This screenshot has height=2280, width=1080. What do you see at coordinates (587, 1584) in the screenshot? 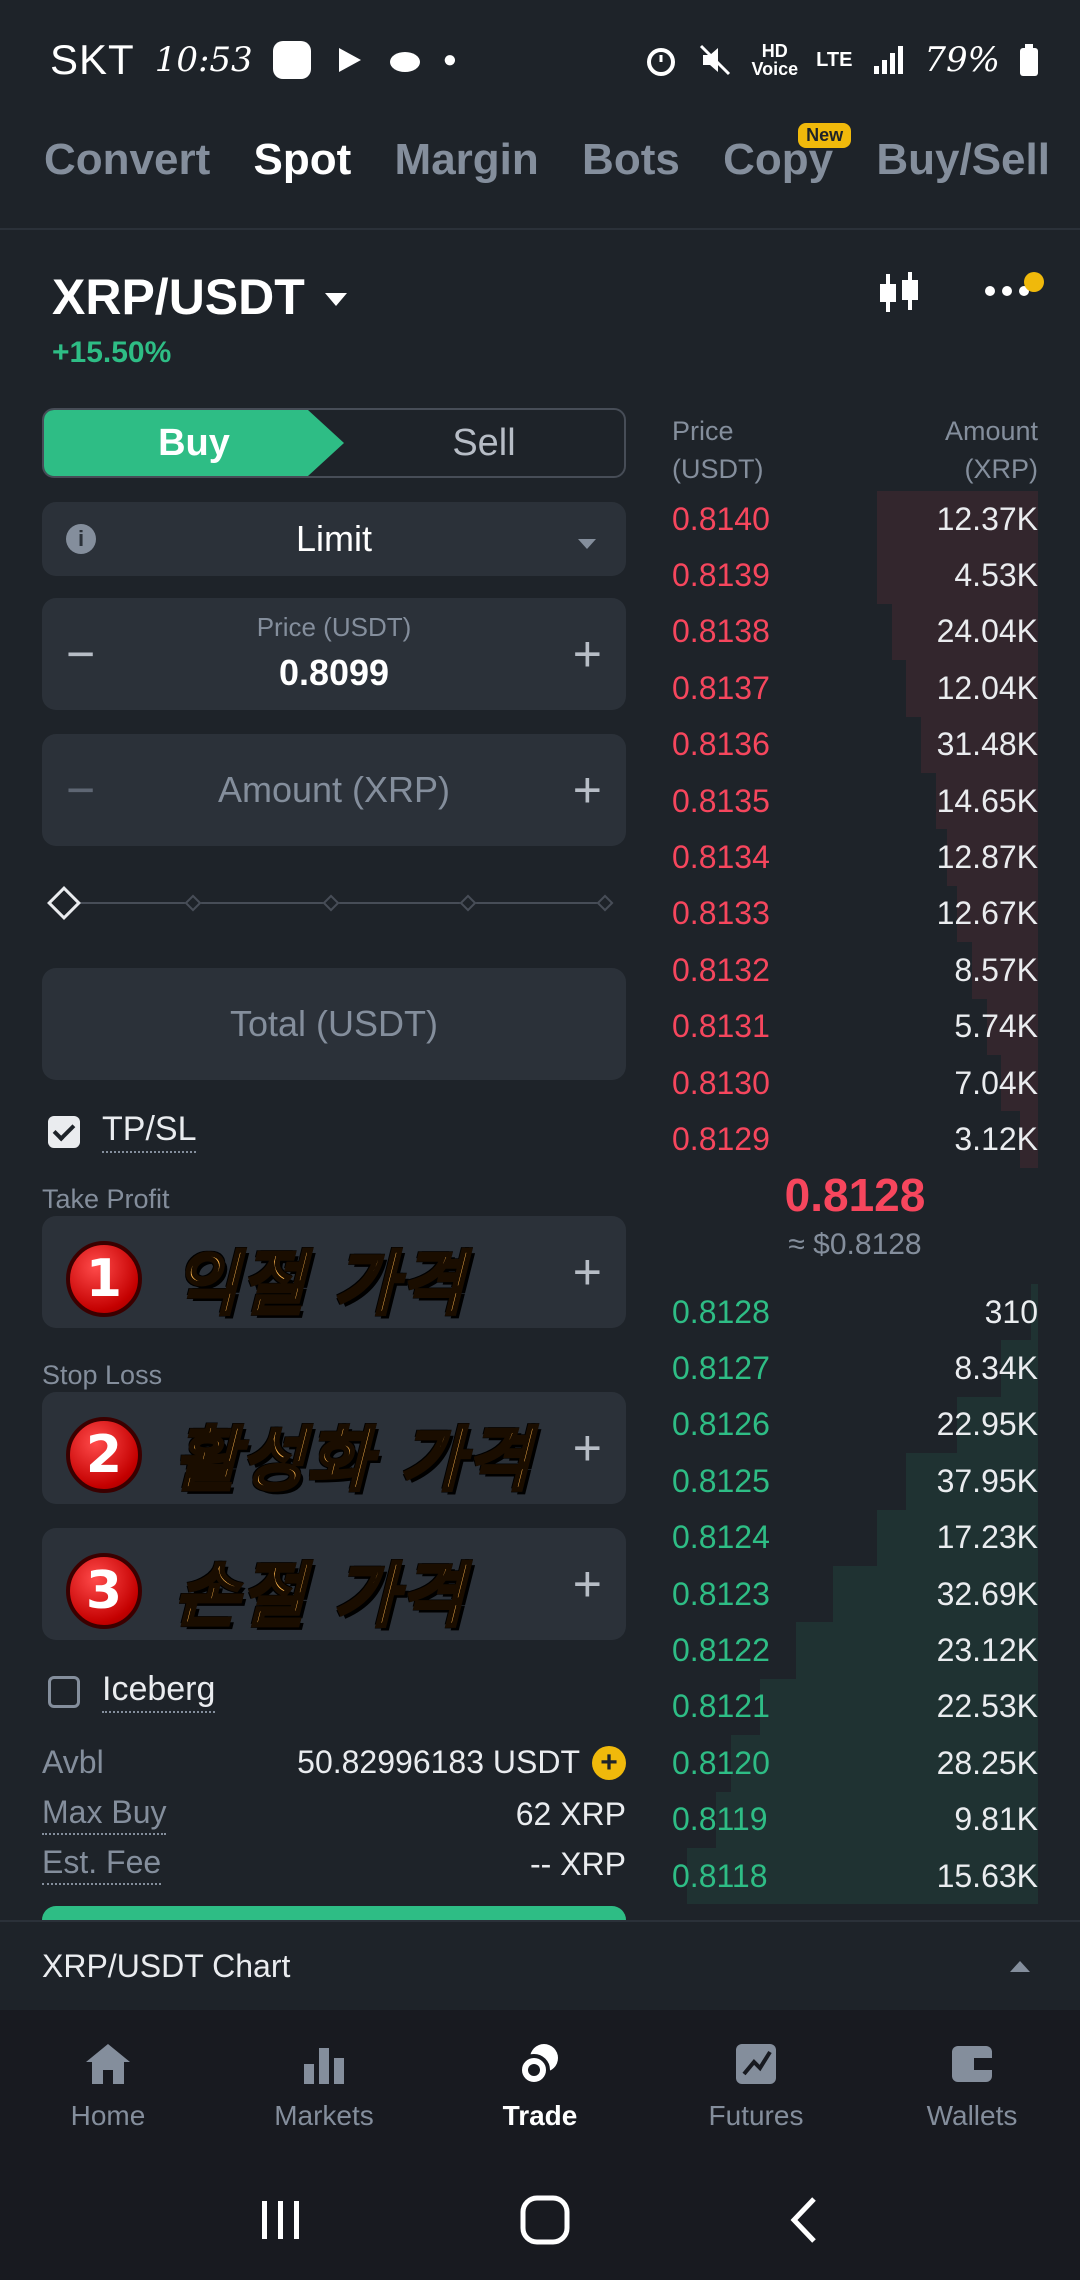
I see `stop-loss-limit-increment-button: +` at bounding box center [587, 1584].